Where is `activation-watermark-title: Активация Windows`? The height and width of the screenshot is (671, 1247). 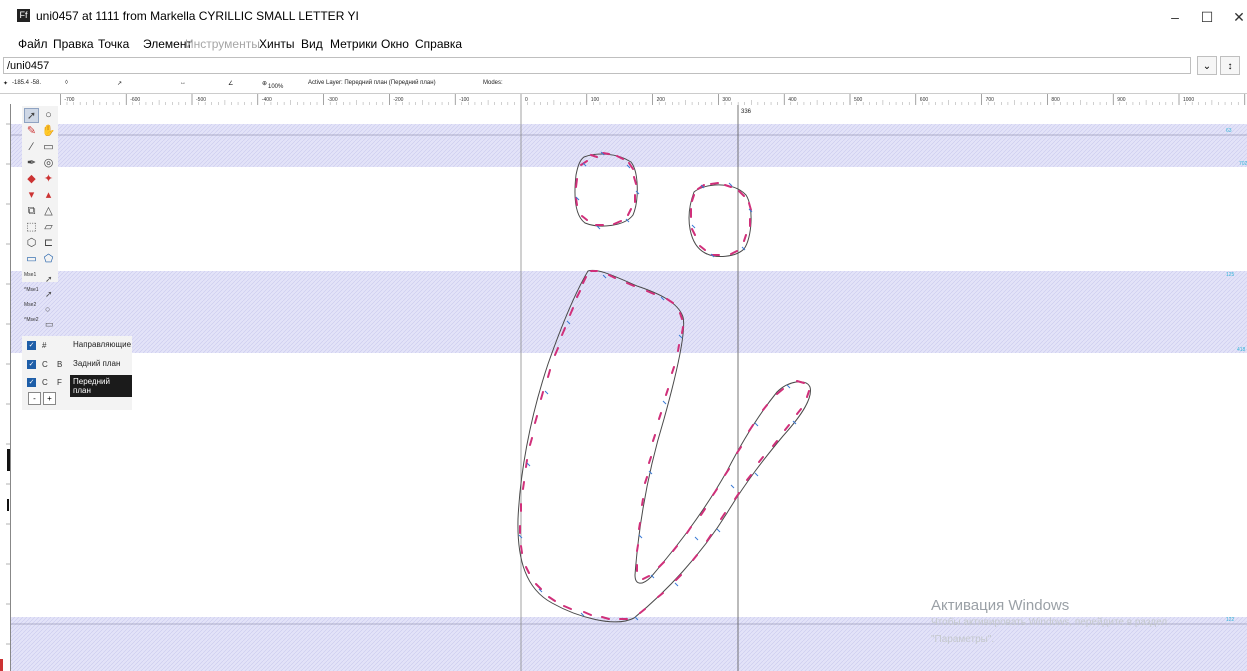 activation-watermark-title: Активация Windows is located at coordinates (1000, 605).